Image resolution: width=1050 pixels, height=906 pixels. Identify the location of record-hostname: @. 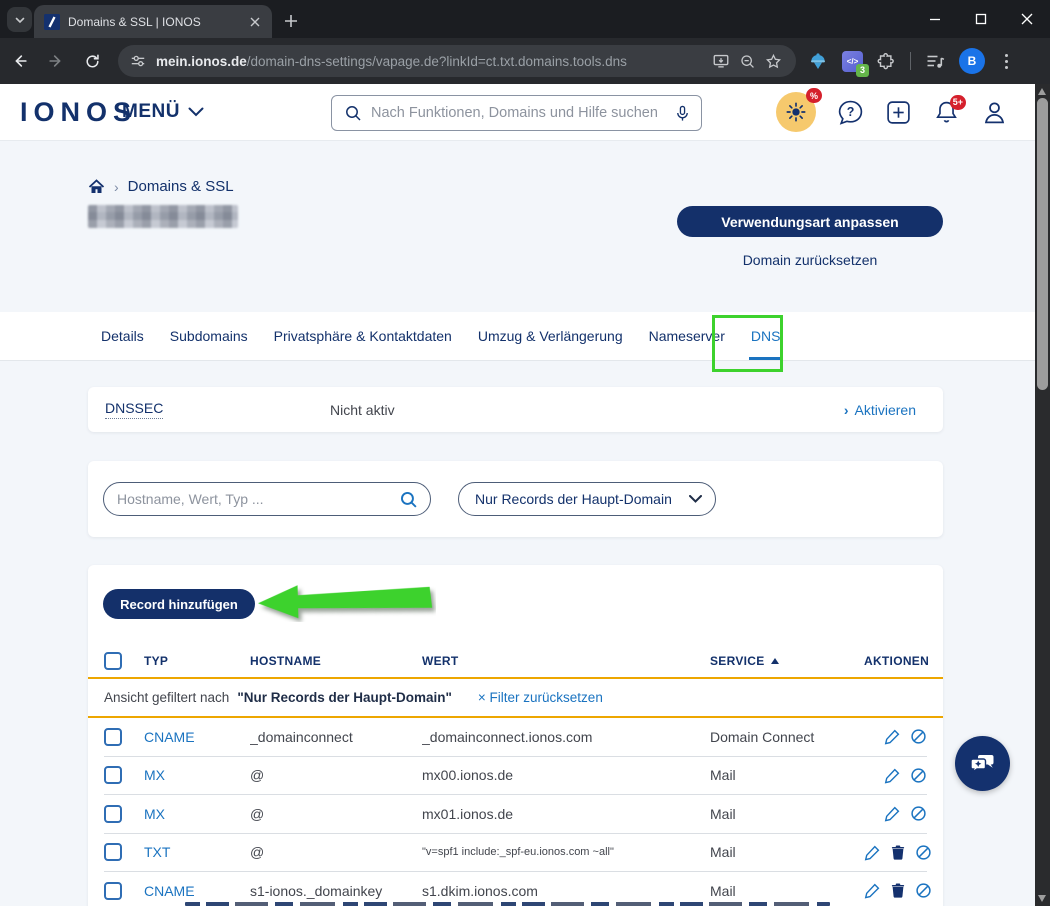
(257, 813).